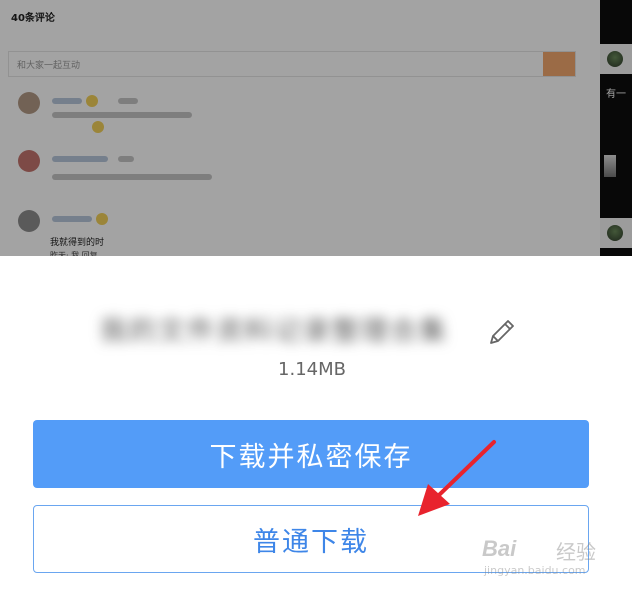 This screenshot has width=632, height=596. What do you see at coordinates (576, 552) in the screenshot?
I see `watermark-brand-cn: 经验` at bounding box center [576, 552].